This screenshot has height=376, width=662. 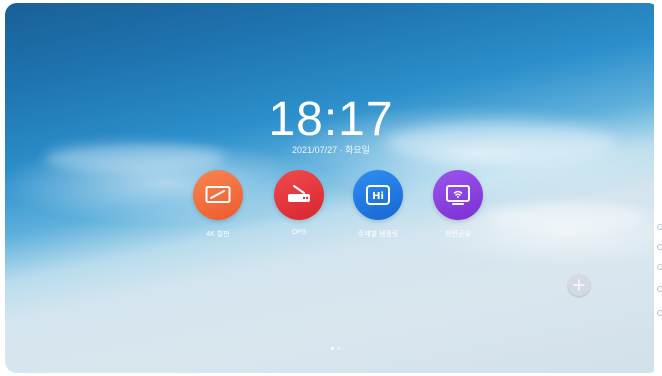 I want to click on clock-date: 2021/07/27 · 화요일, so click(x=331, y=150).